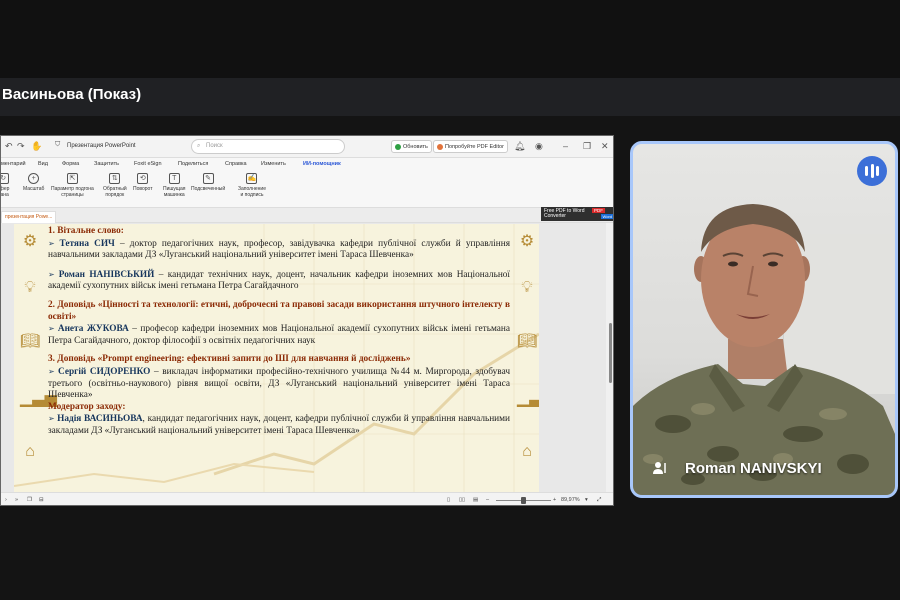 The image size is (900, 600). Describe the element at coordinates (554, 500) in the screenshot. I see `zoom-in-icon: +` at that location.